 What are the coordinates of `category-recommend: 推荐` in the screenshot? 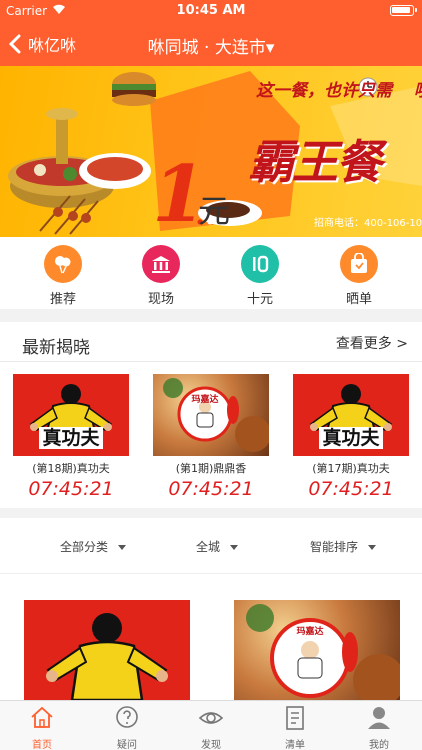 It's located at (63, 276).